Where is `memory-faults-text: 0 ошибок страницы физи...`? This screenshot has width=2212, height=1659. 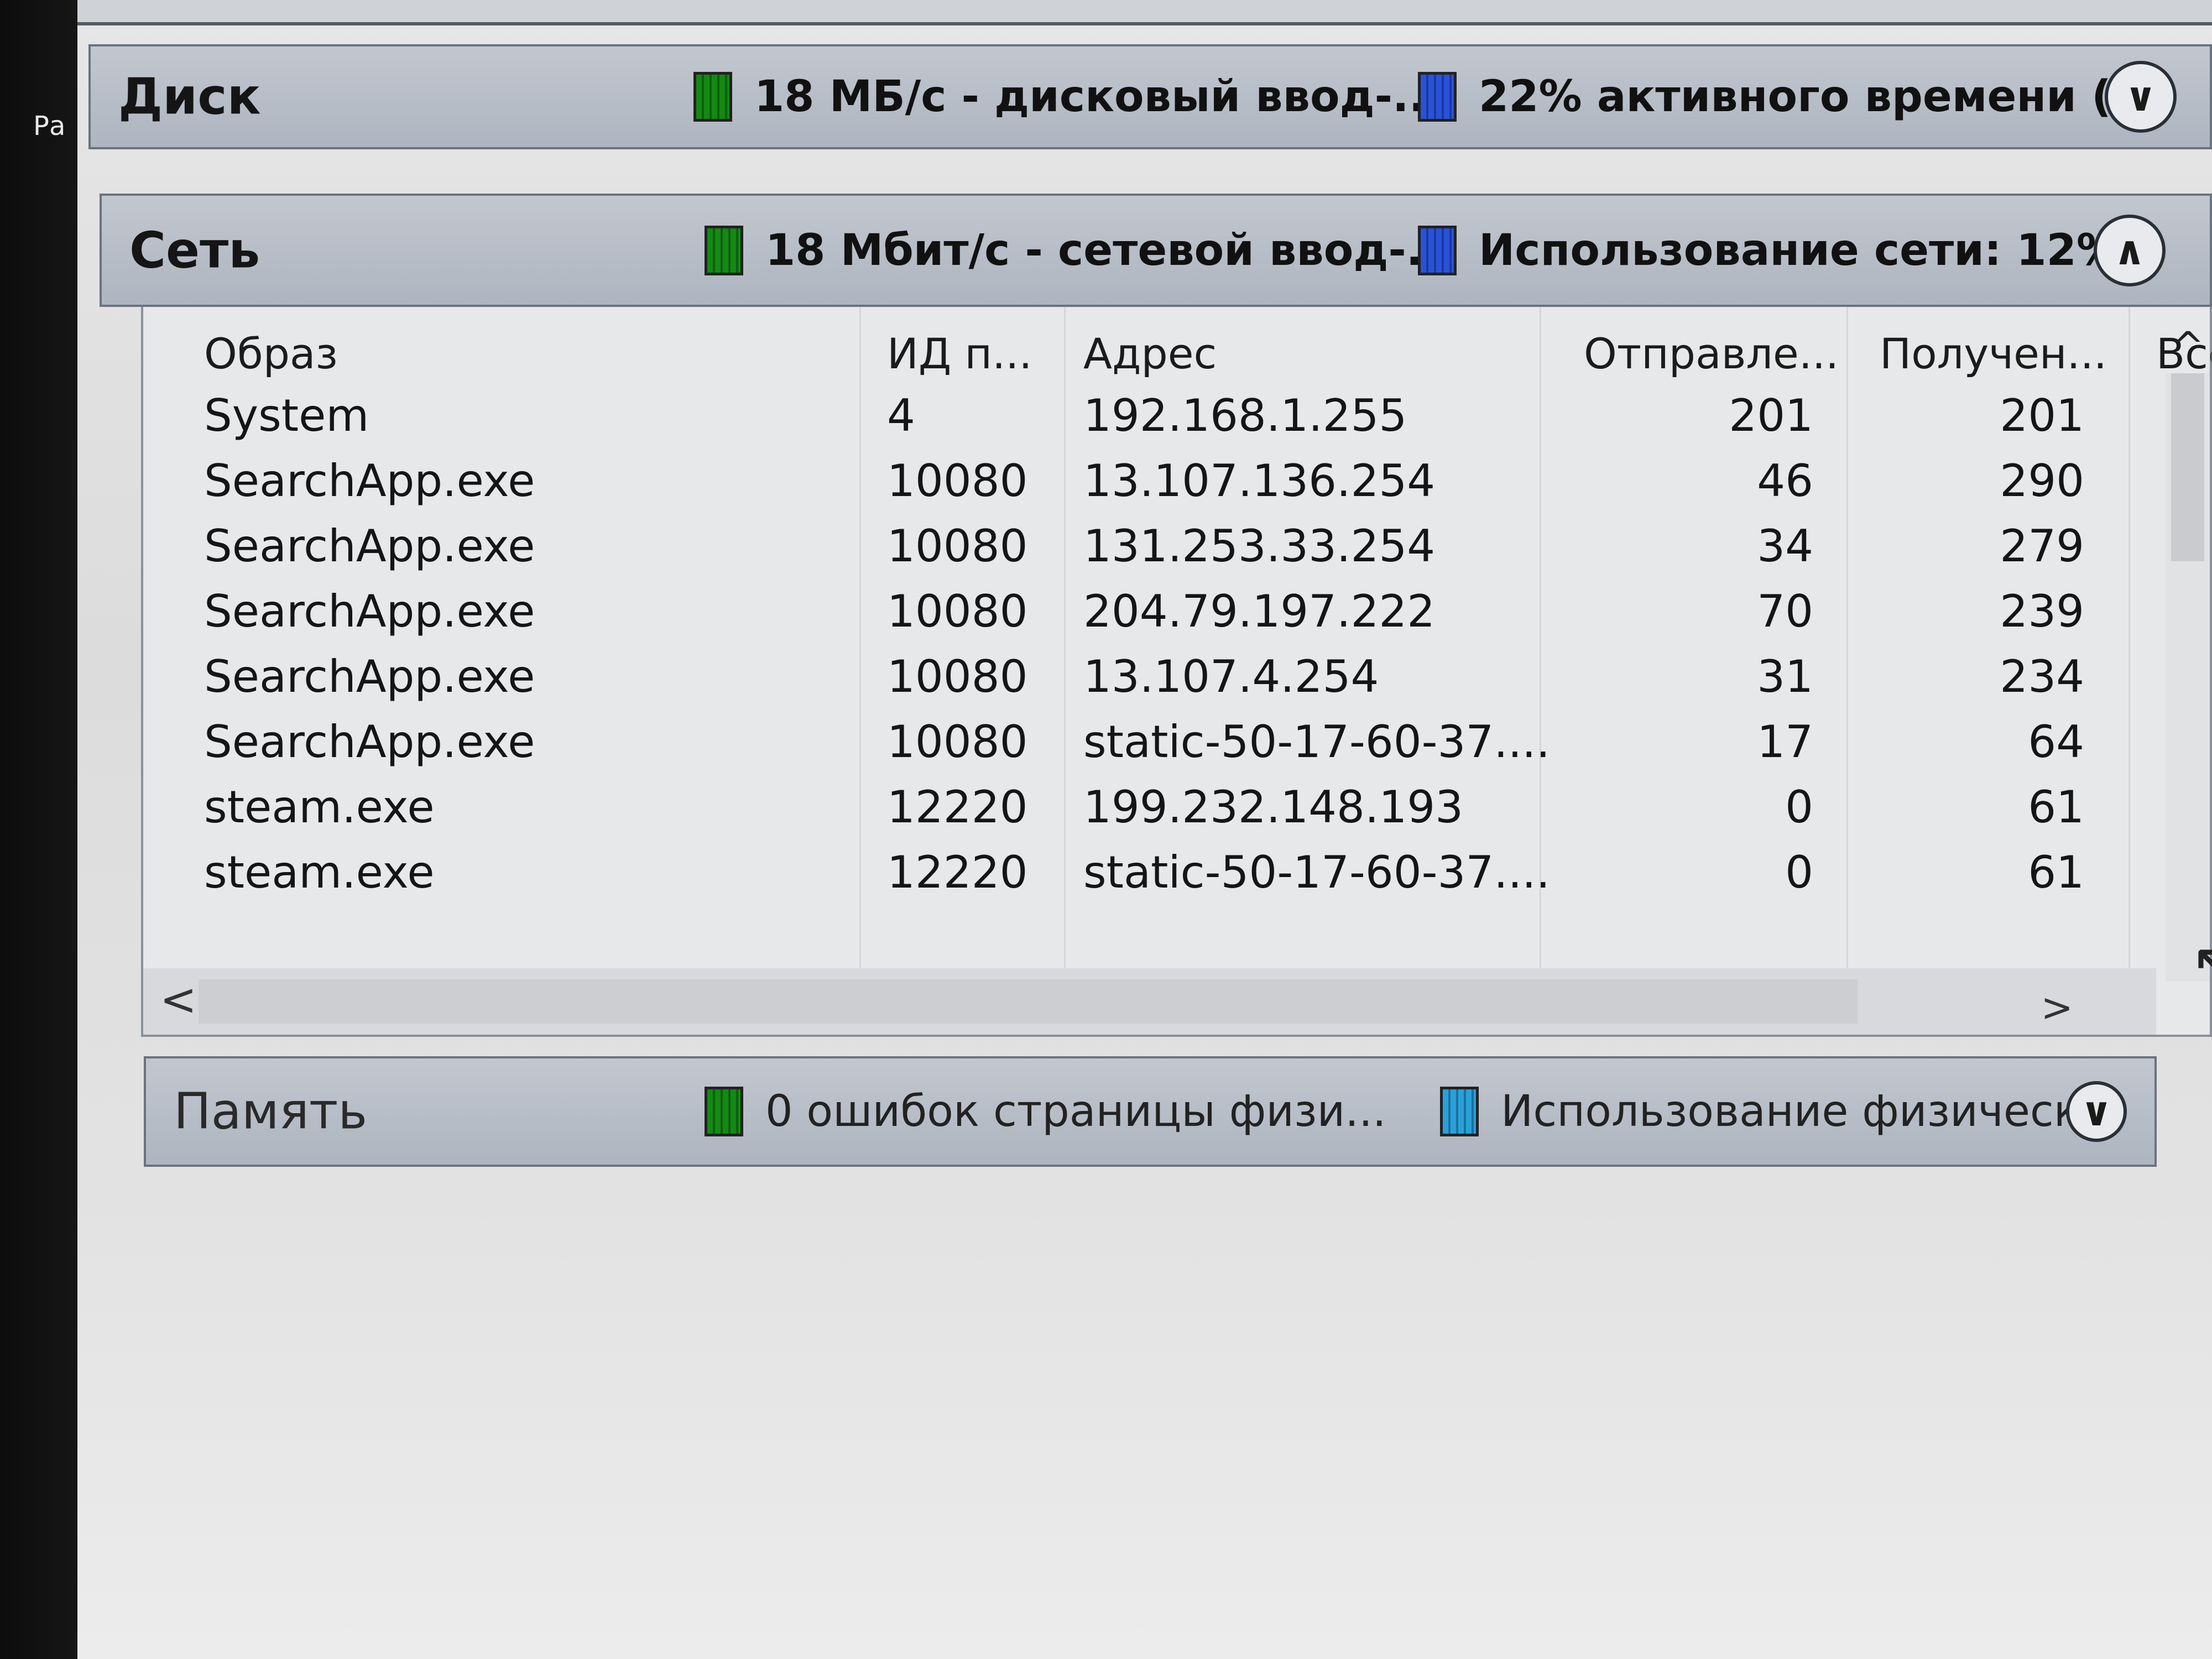 memory-faults-text: 0 ошибок страницы физи... is located at coordinates (1076, 1112).